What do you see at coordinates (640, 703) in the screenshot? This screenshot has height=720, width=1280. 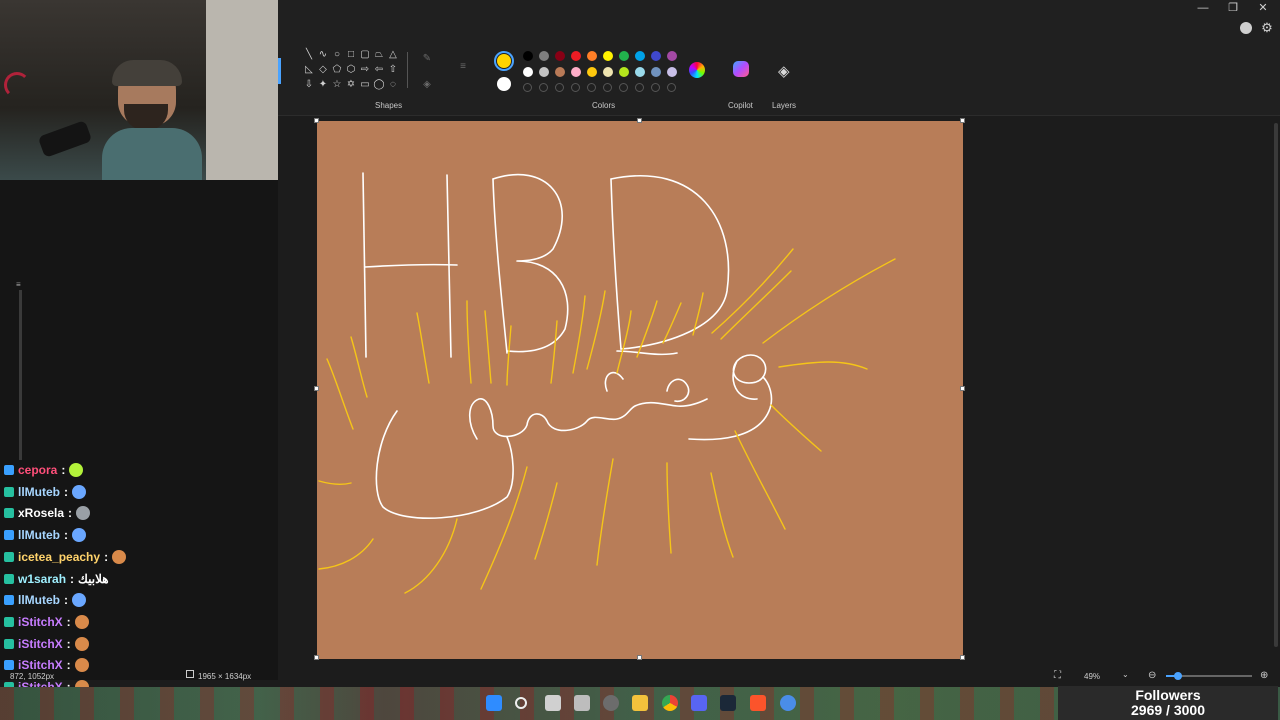 I see `file-explorer-icon` at bounding box center [640, 703].